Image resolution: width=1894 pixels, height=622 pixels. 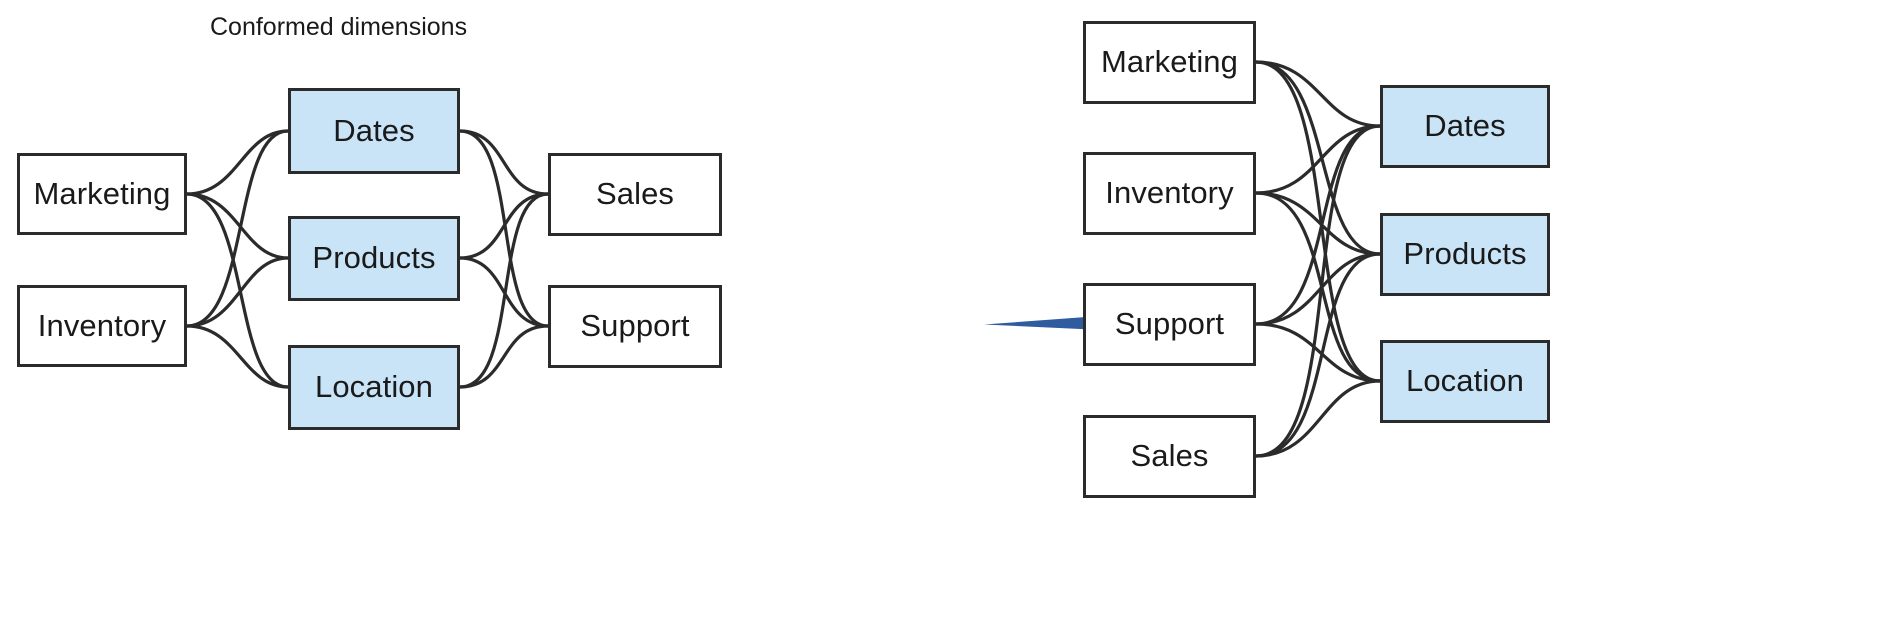 I want to click on edge-r-inventory-products, so click(x=1318, y=223).